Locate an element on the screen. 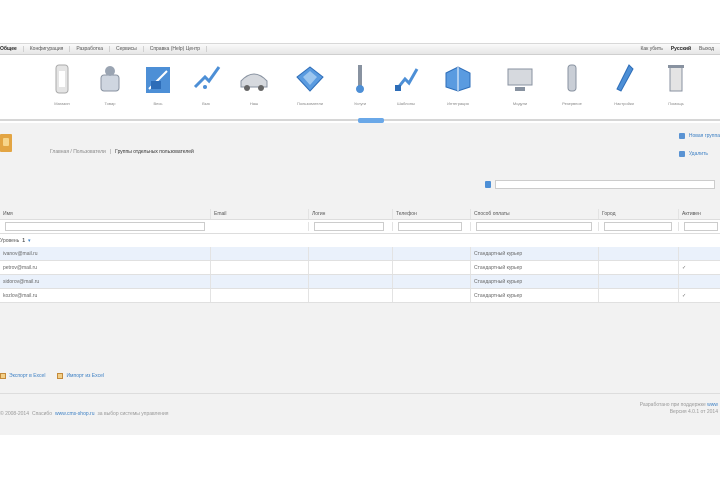 The width and height of the screenshot is (720, 480). footer-version: Версия 4.0.1 от 2014 is located at coordinates (693, 412).